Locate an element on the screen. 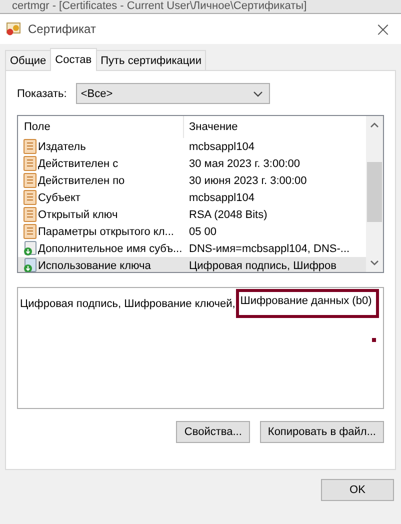 This screenshot has height=524, width=401. list-row: Открытый ключ RSA (2048 Bits) is located at coordinates (192, 214).